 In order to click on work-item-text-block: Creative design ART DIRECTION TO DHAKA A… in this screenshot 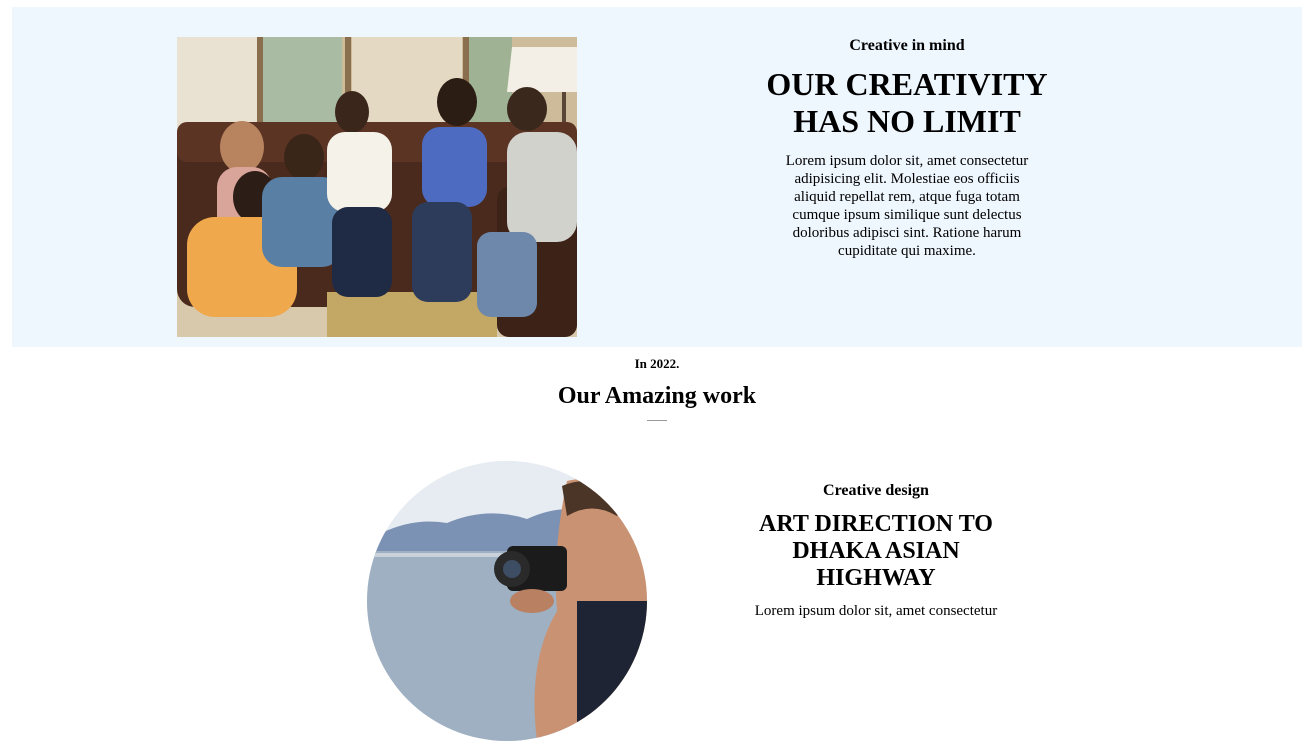, I will do `click(876, 550)`.